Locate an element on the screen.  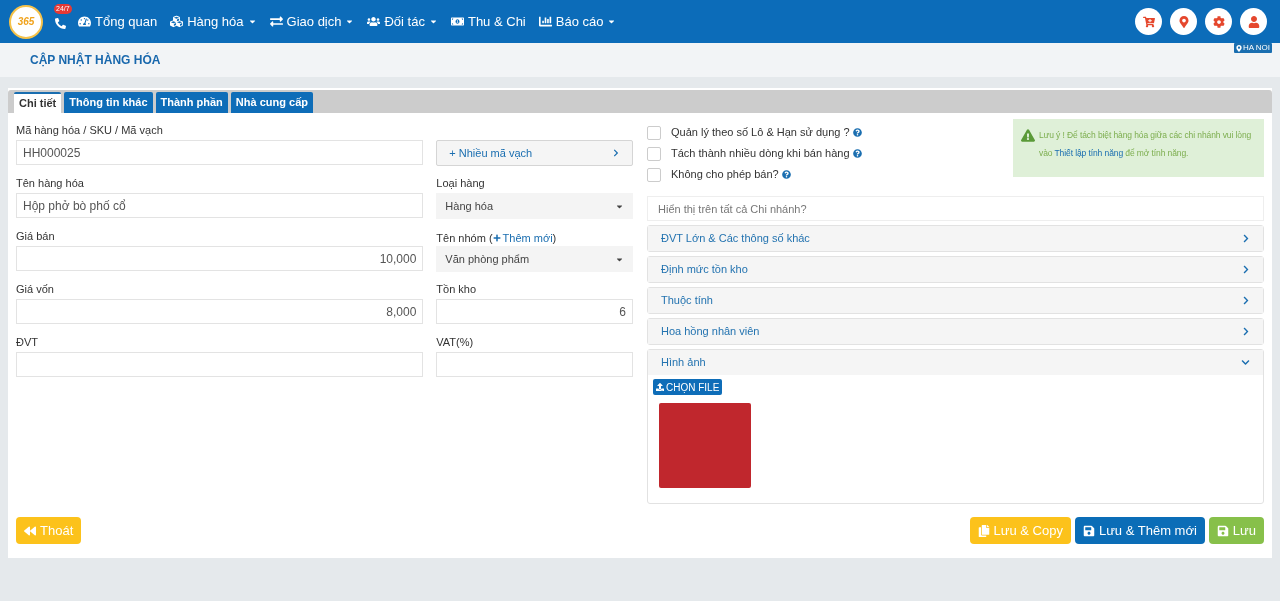
user-button is located at coordinates (1253, 21).